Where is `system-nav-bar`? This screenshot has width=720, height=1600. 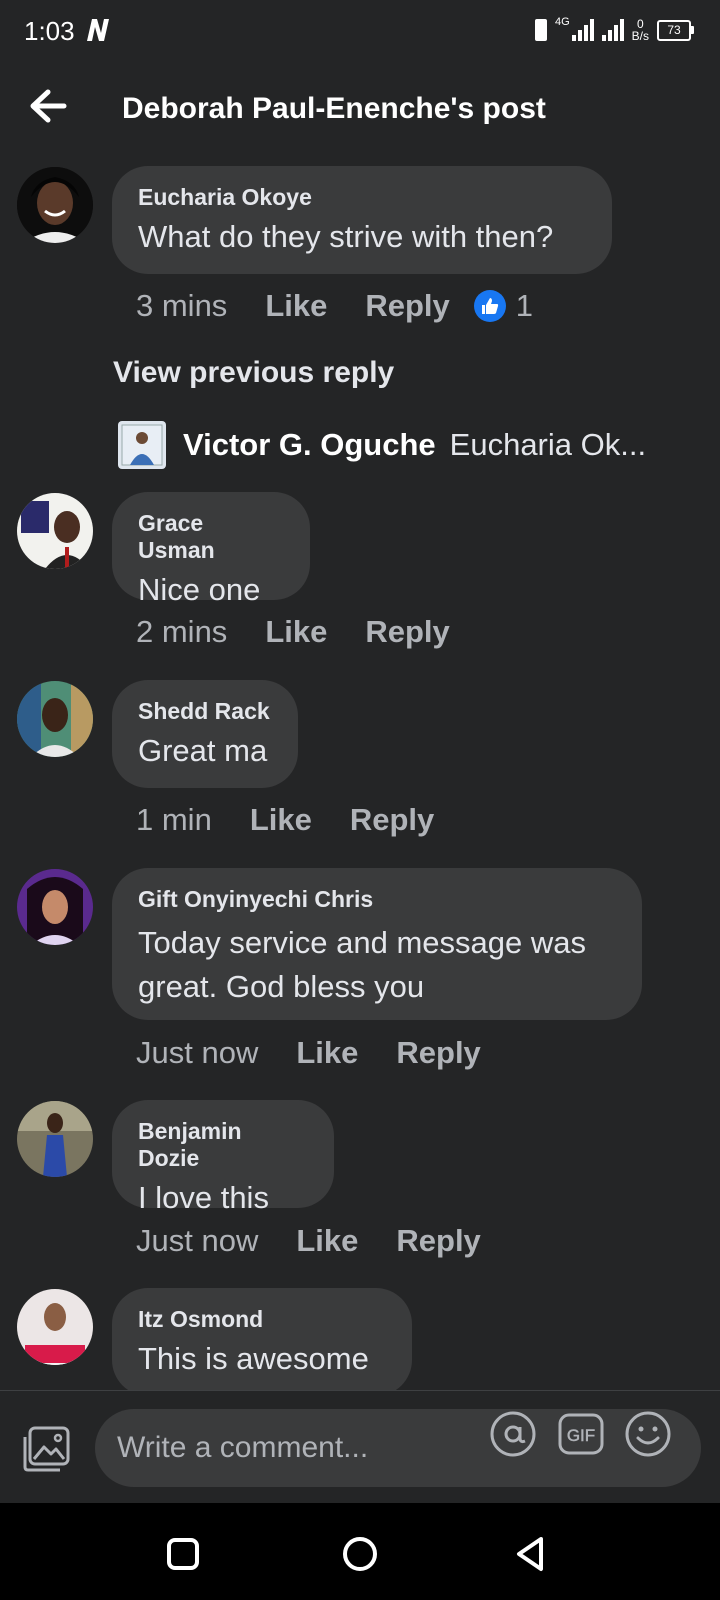 system-nav-bar is located at coordinates (360, 1551).